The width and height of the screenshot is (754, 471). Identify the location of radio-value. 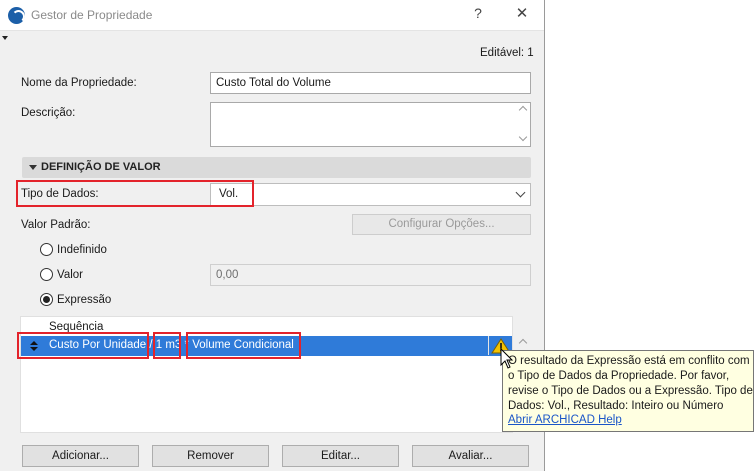
(46, 274).